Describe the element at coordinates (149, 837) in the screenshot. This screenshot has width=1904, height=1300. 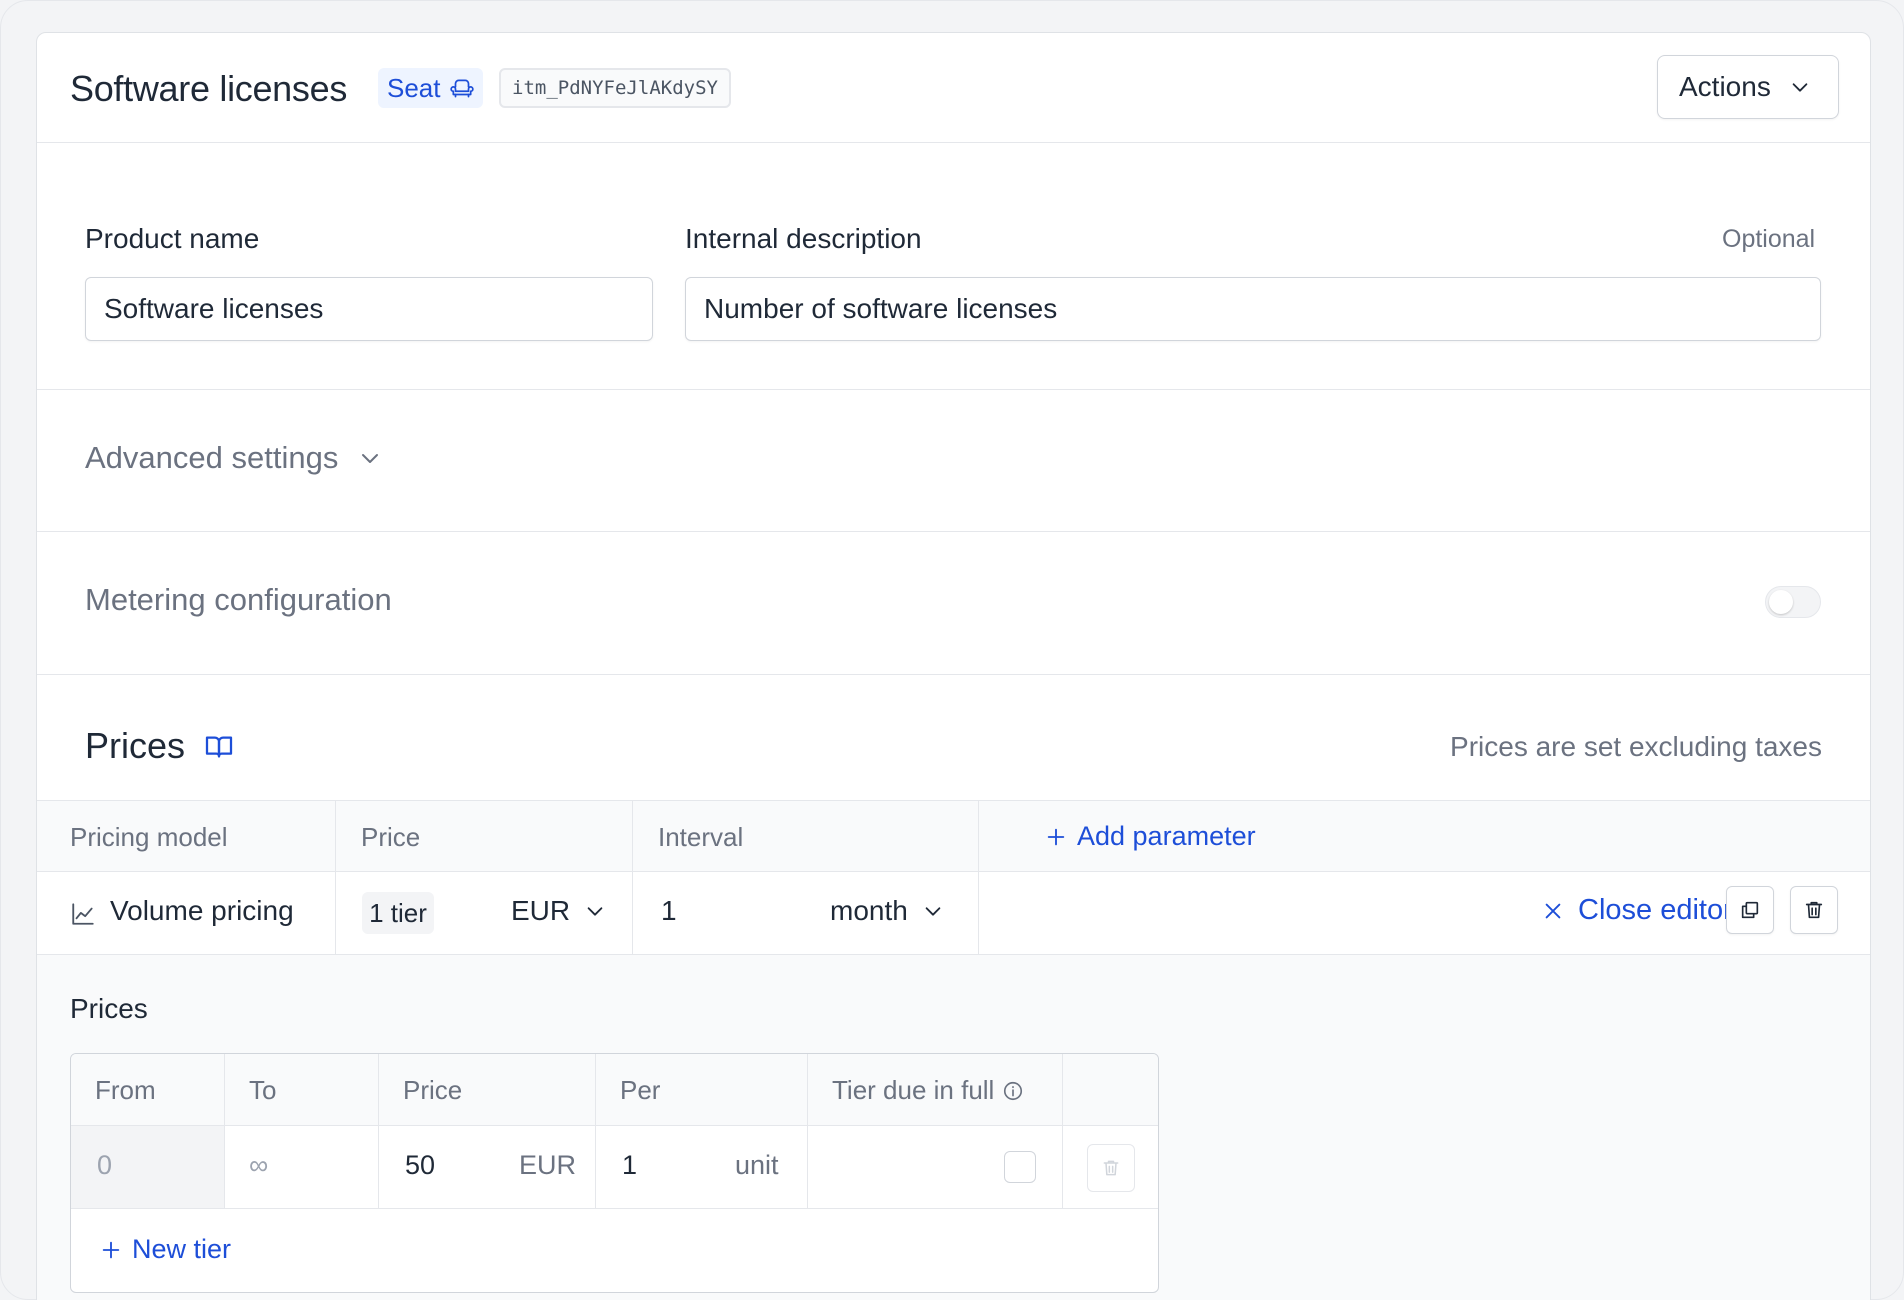
I see `col-pricing-model: Pricing model` at that location.